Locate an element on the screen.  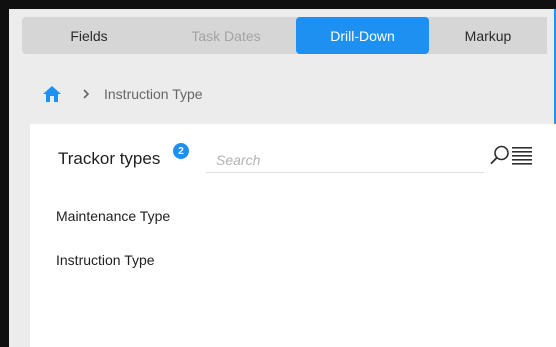
window-frame-top is located at coordinates (278, 4).